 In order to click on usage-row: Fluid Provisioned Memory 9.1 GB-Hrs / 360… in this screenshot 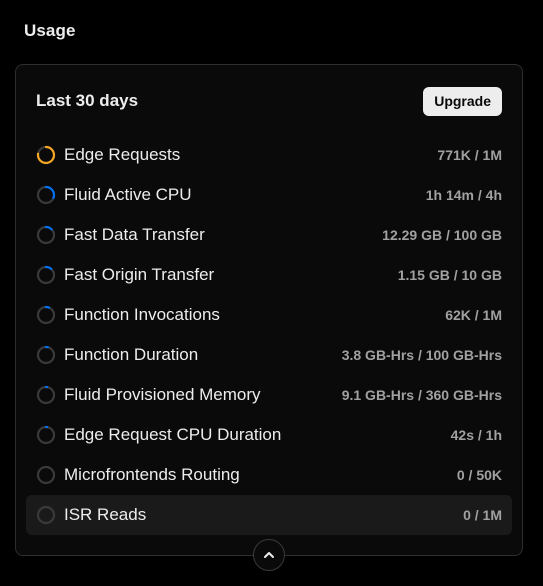, I will do `click(269, 395)`.